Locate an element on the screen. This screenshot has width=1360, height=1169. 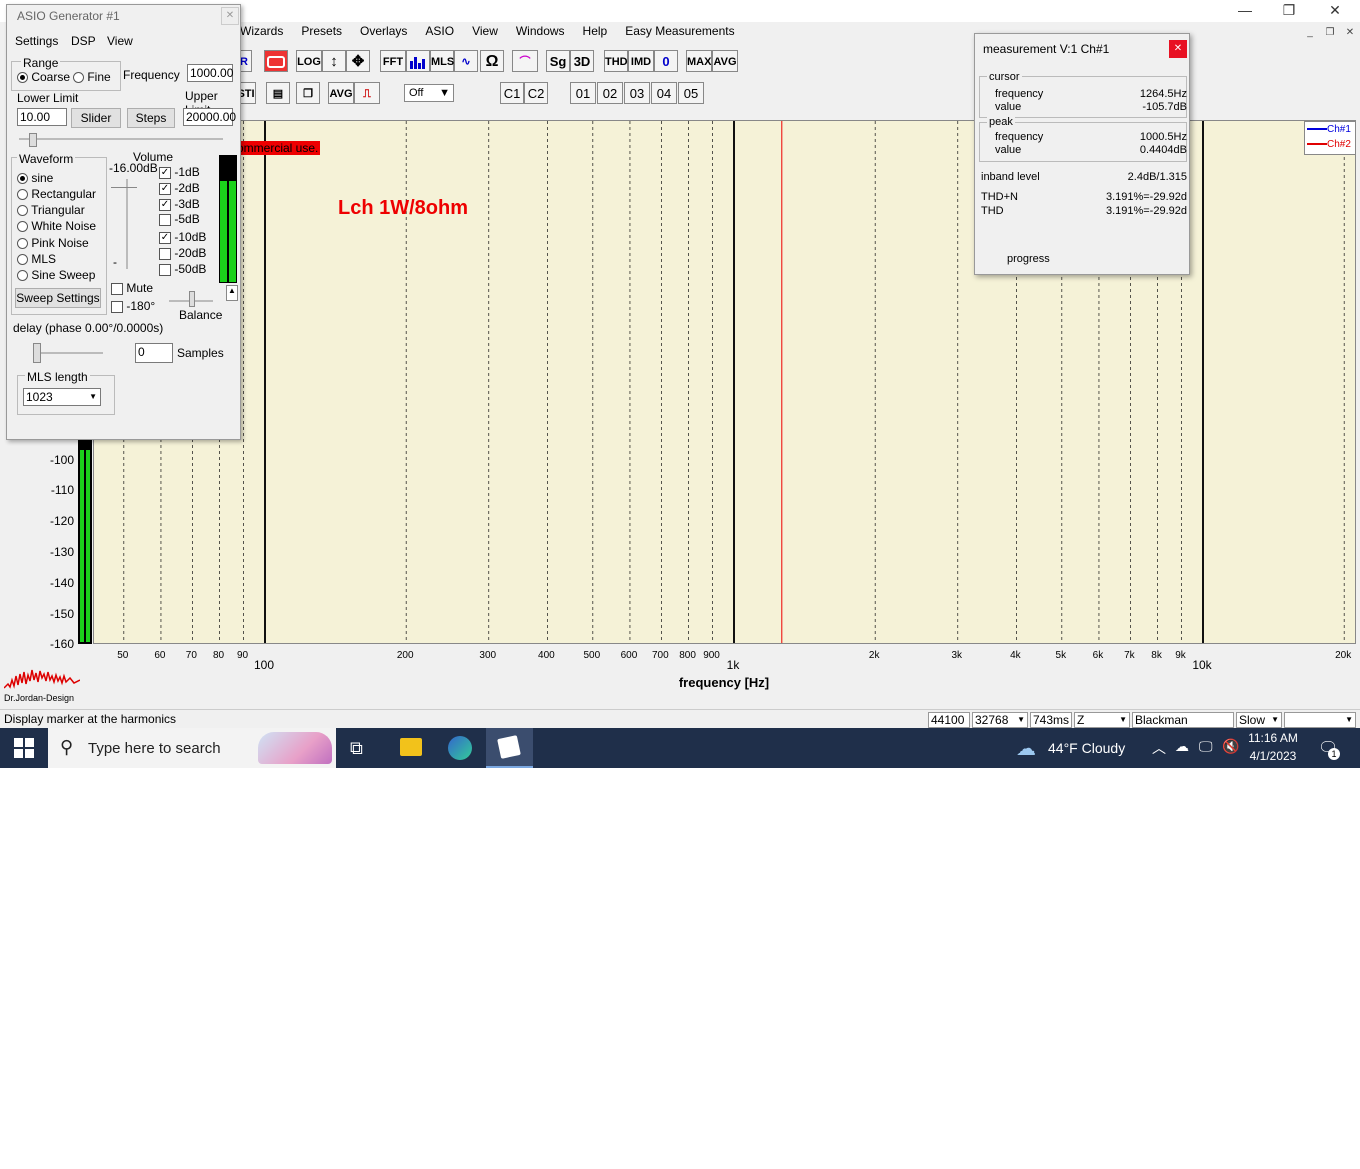
tool-c2-button: C2 is located at coordinates (536, 93).